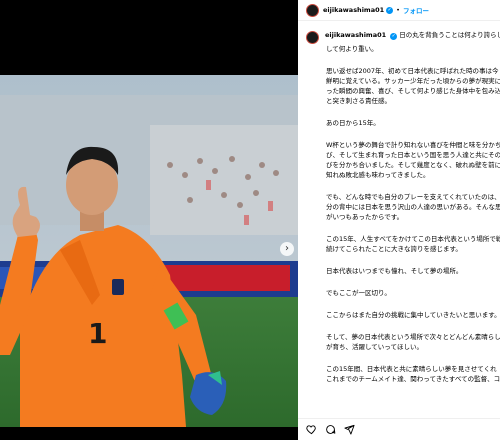  What do you see at coordinates (413, 145) in the screenshot?
I see `caption-paragraph-line: W杯という夢の舞台で計り知れない喜びを仲間と味を分かち合` at bounding box center [413, 145].